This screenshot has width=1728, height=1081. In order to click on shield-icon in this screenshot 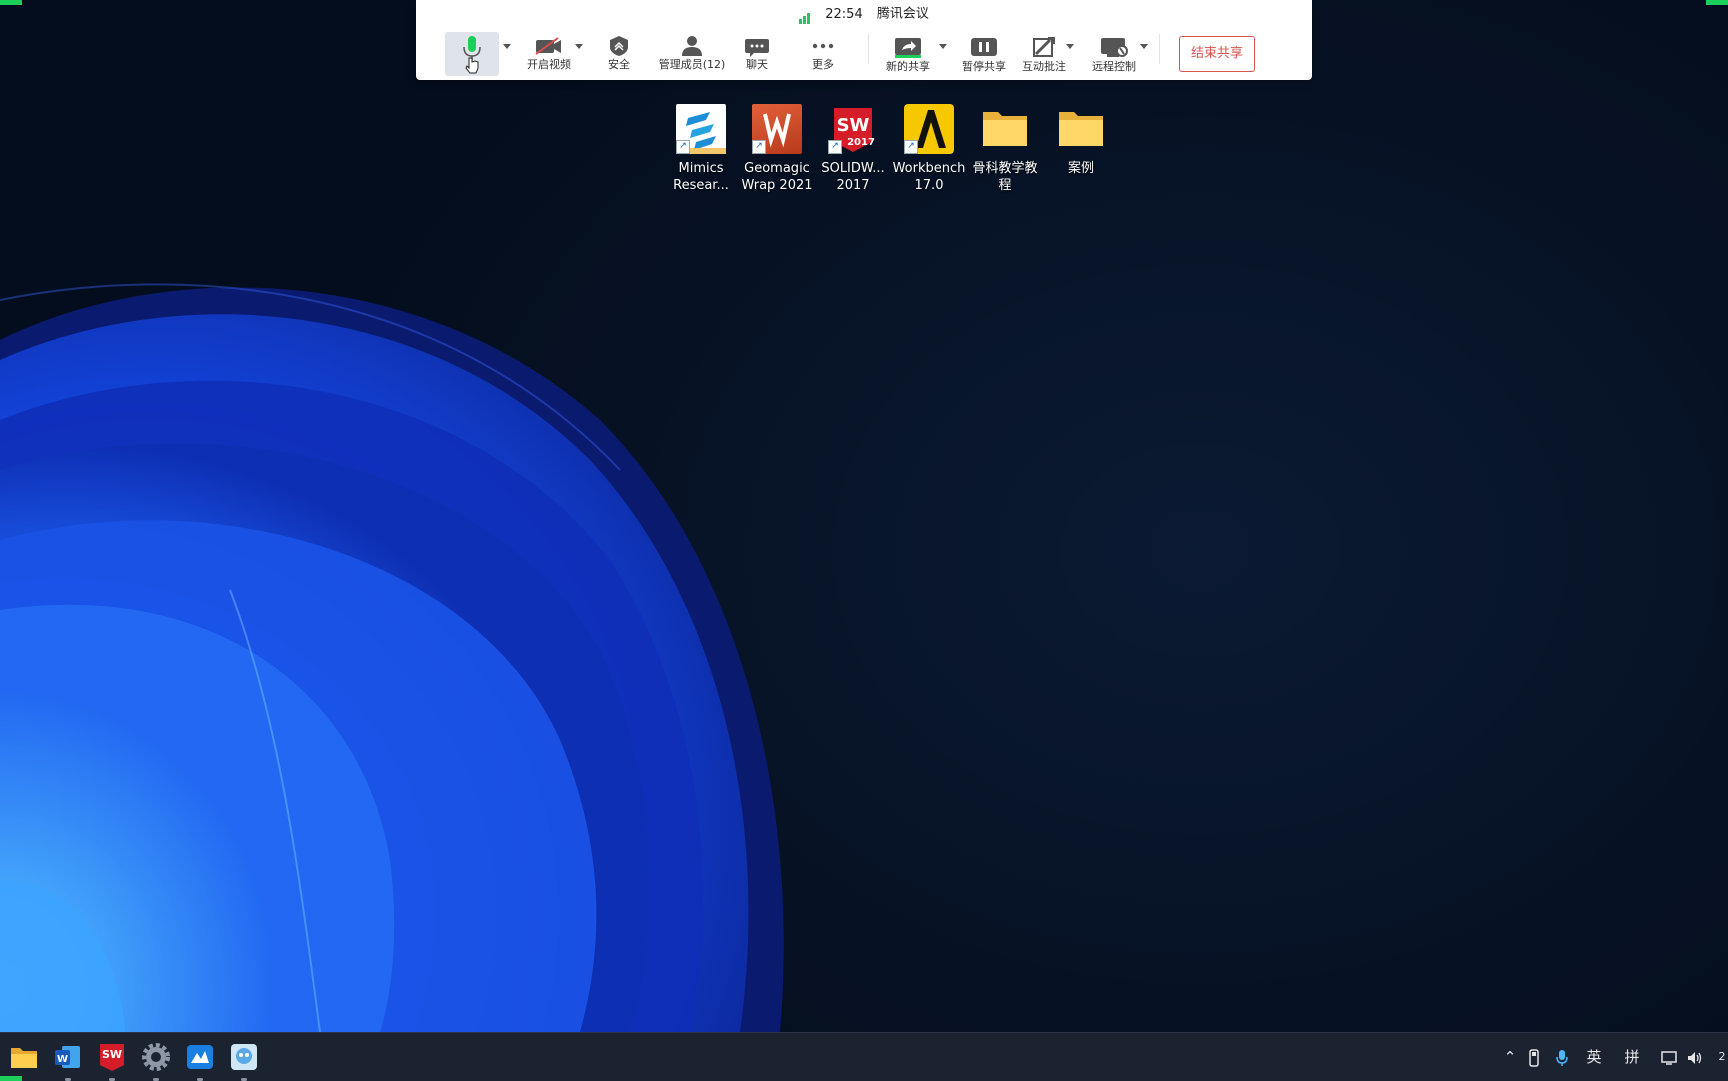, I will do `click(619, 46)`.